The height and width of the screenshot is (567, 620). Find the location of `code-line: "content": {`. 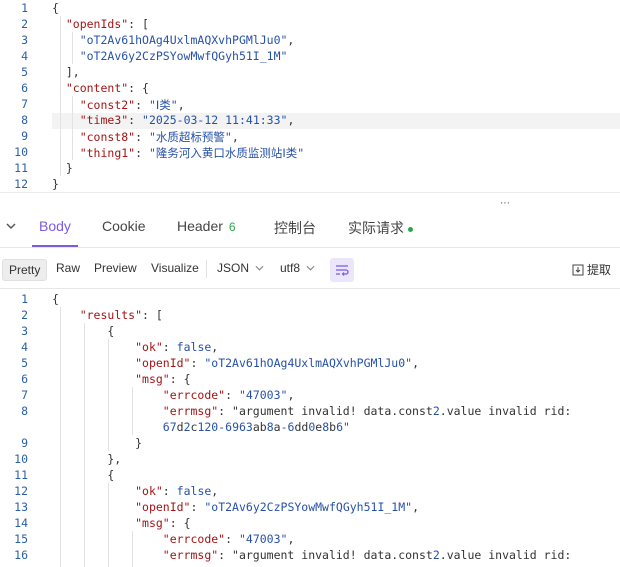

code-line: "content": { is located at coordinates (107, 88).